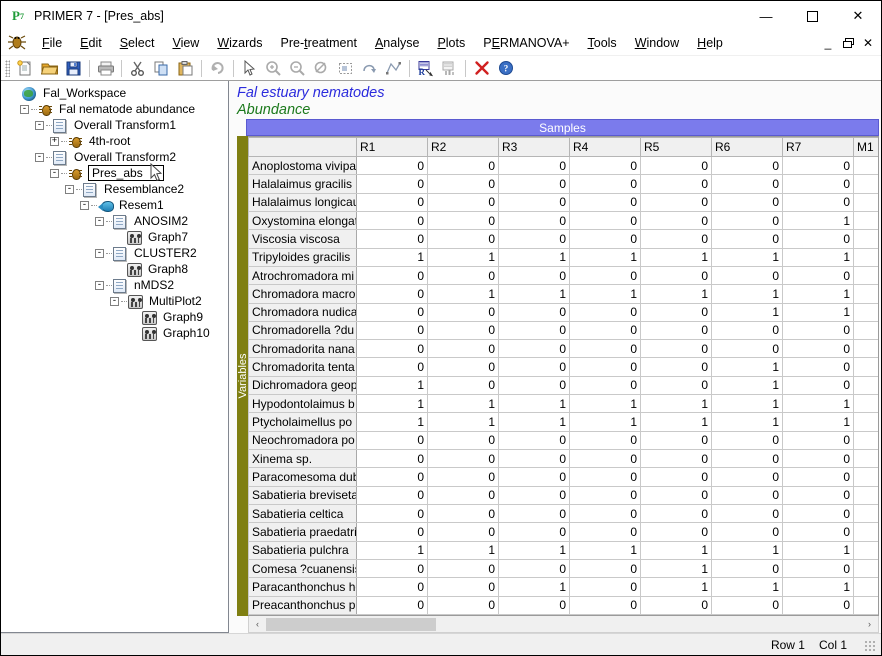 Image resolution: width=882 pixels, height=656 pixels. I want to click on expand-toggle-icon: +, so click(54, 141).